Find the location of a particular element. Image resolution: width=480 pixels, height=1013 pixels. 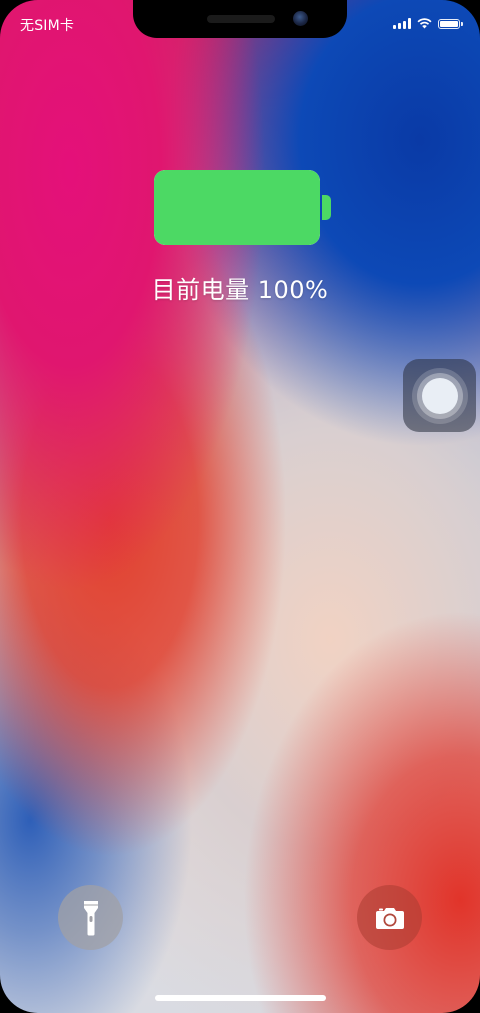

flashlight-icon is located at coordinates (90, 917).